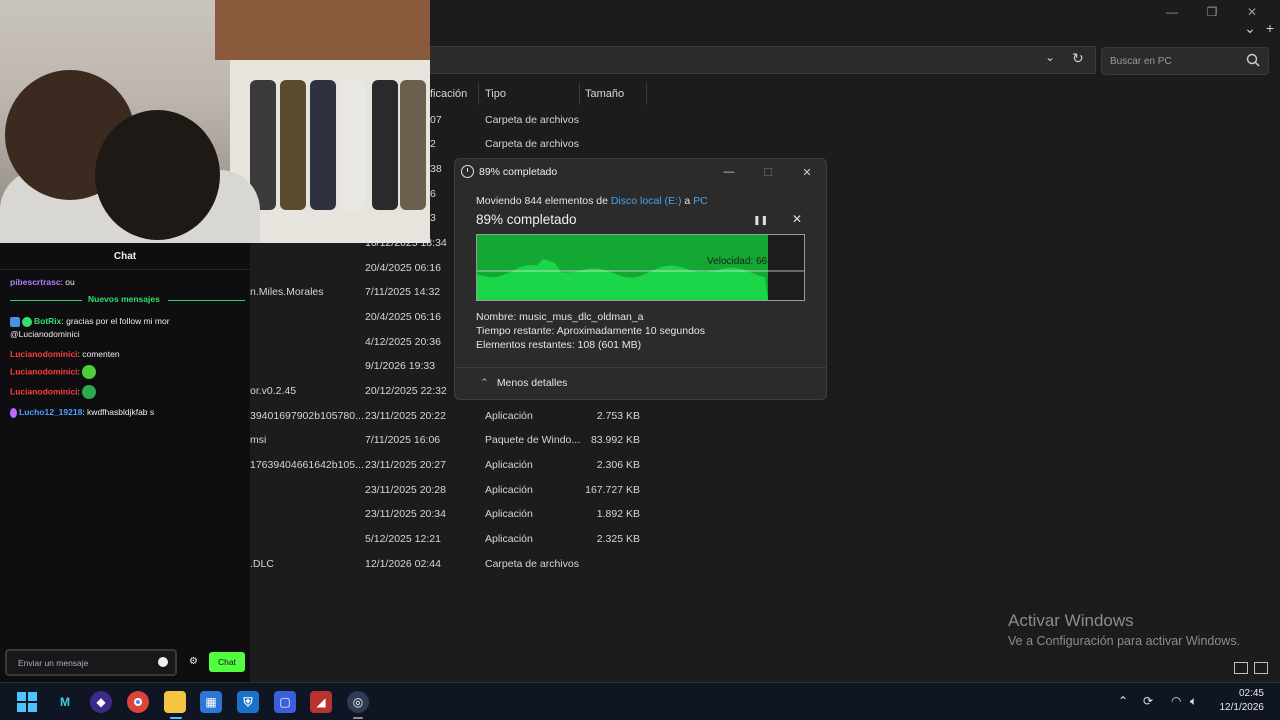 The width and height of the screenshot is (1280, 720). I want to click on game-icon: ◢, so click(321, 702).